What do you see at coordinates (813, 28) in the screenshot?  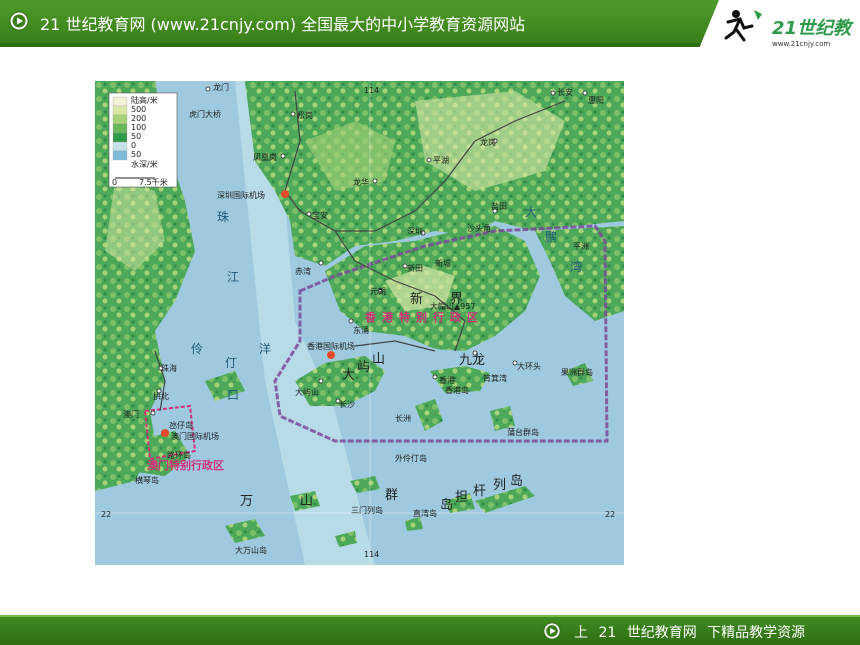 I see `logo-text: 21世纪教育` at bounding box center [813, 28].